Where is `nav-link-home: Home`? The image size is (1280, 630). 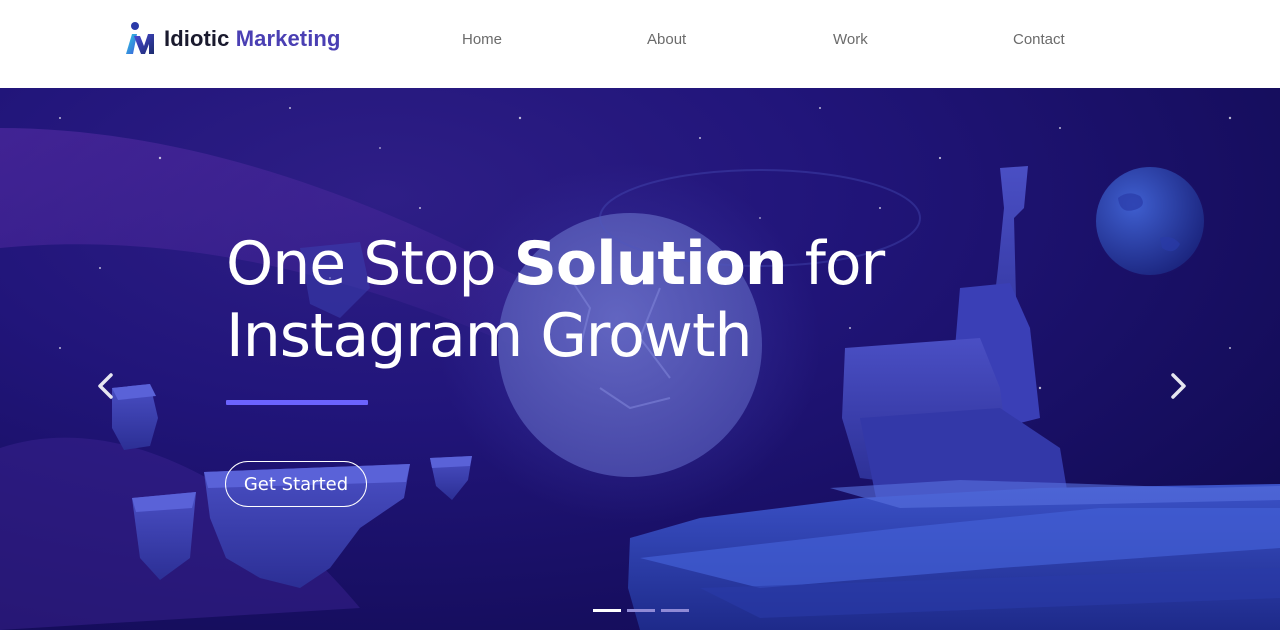 nav-link-home: Home is located at coordinates (482, 39).